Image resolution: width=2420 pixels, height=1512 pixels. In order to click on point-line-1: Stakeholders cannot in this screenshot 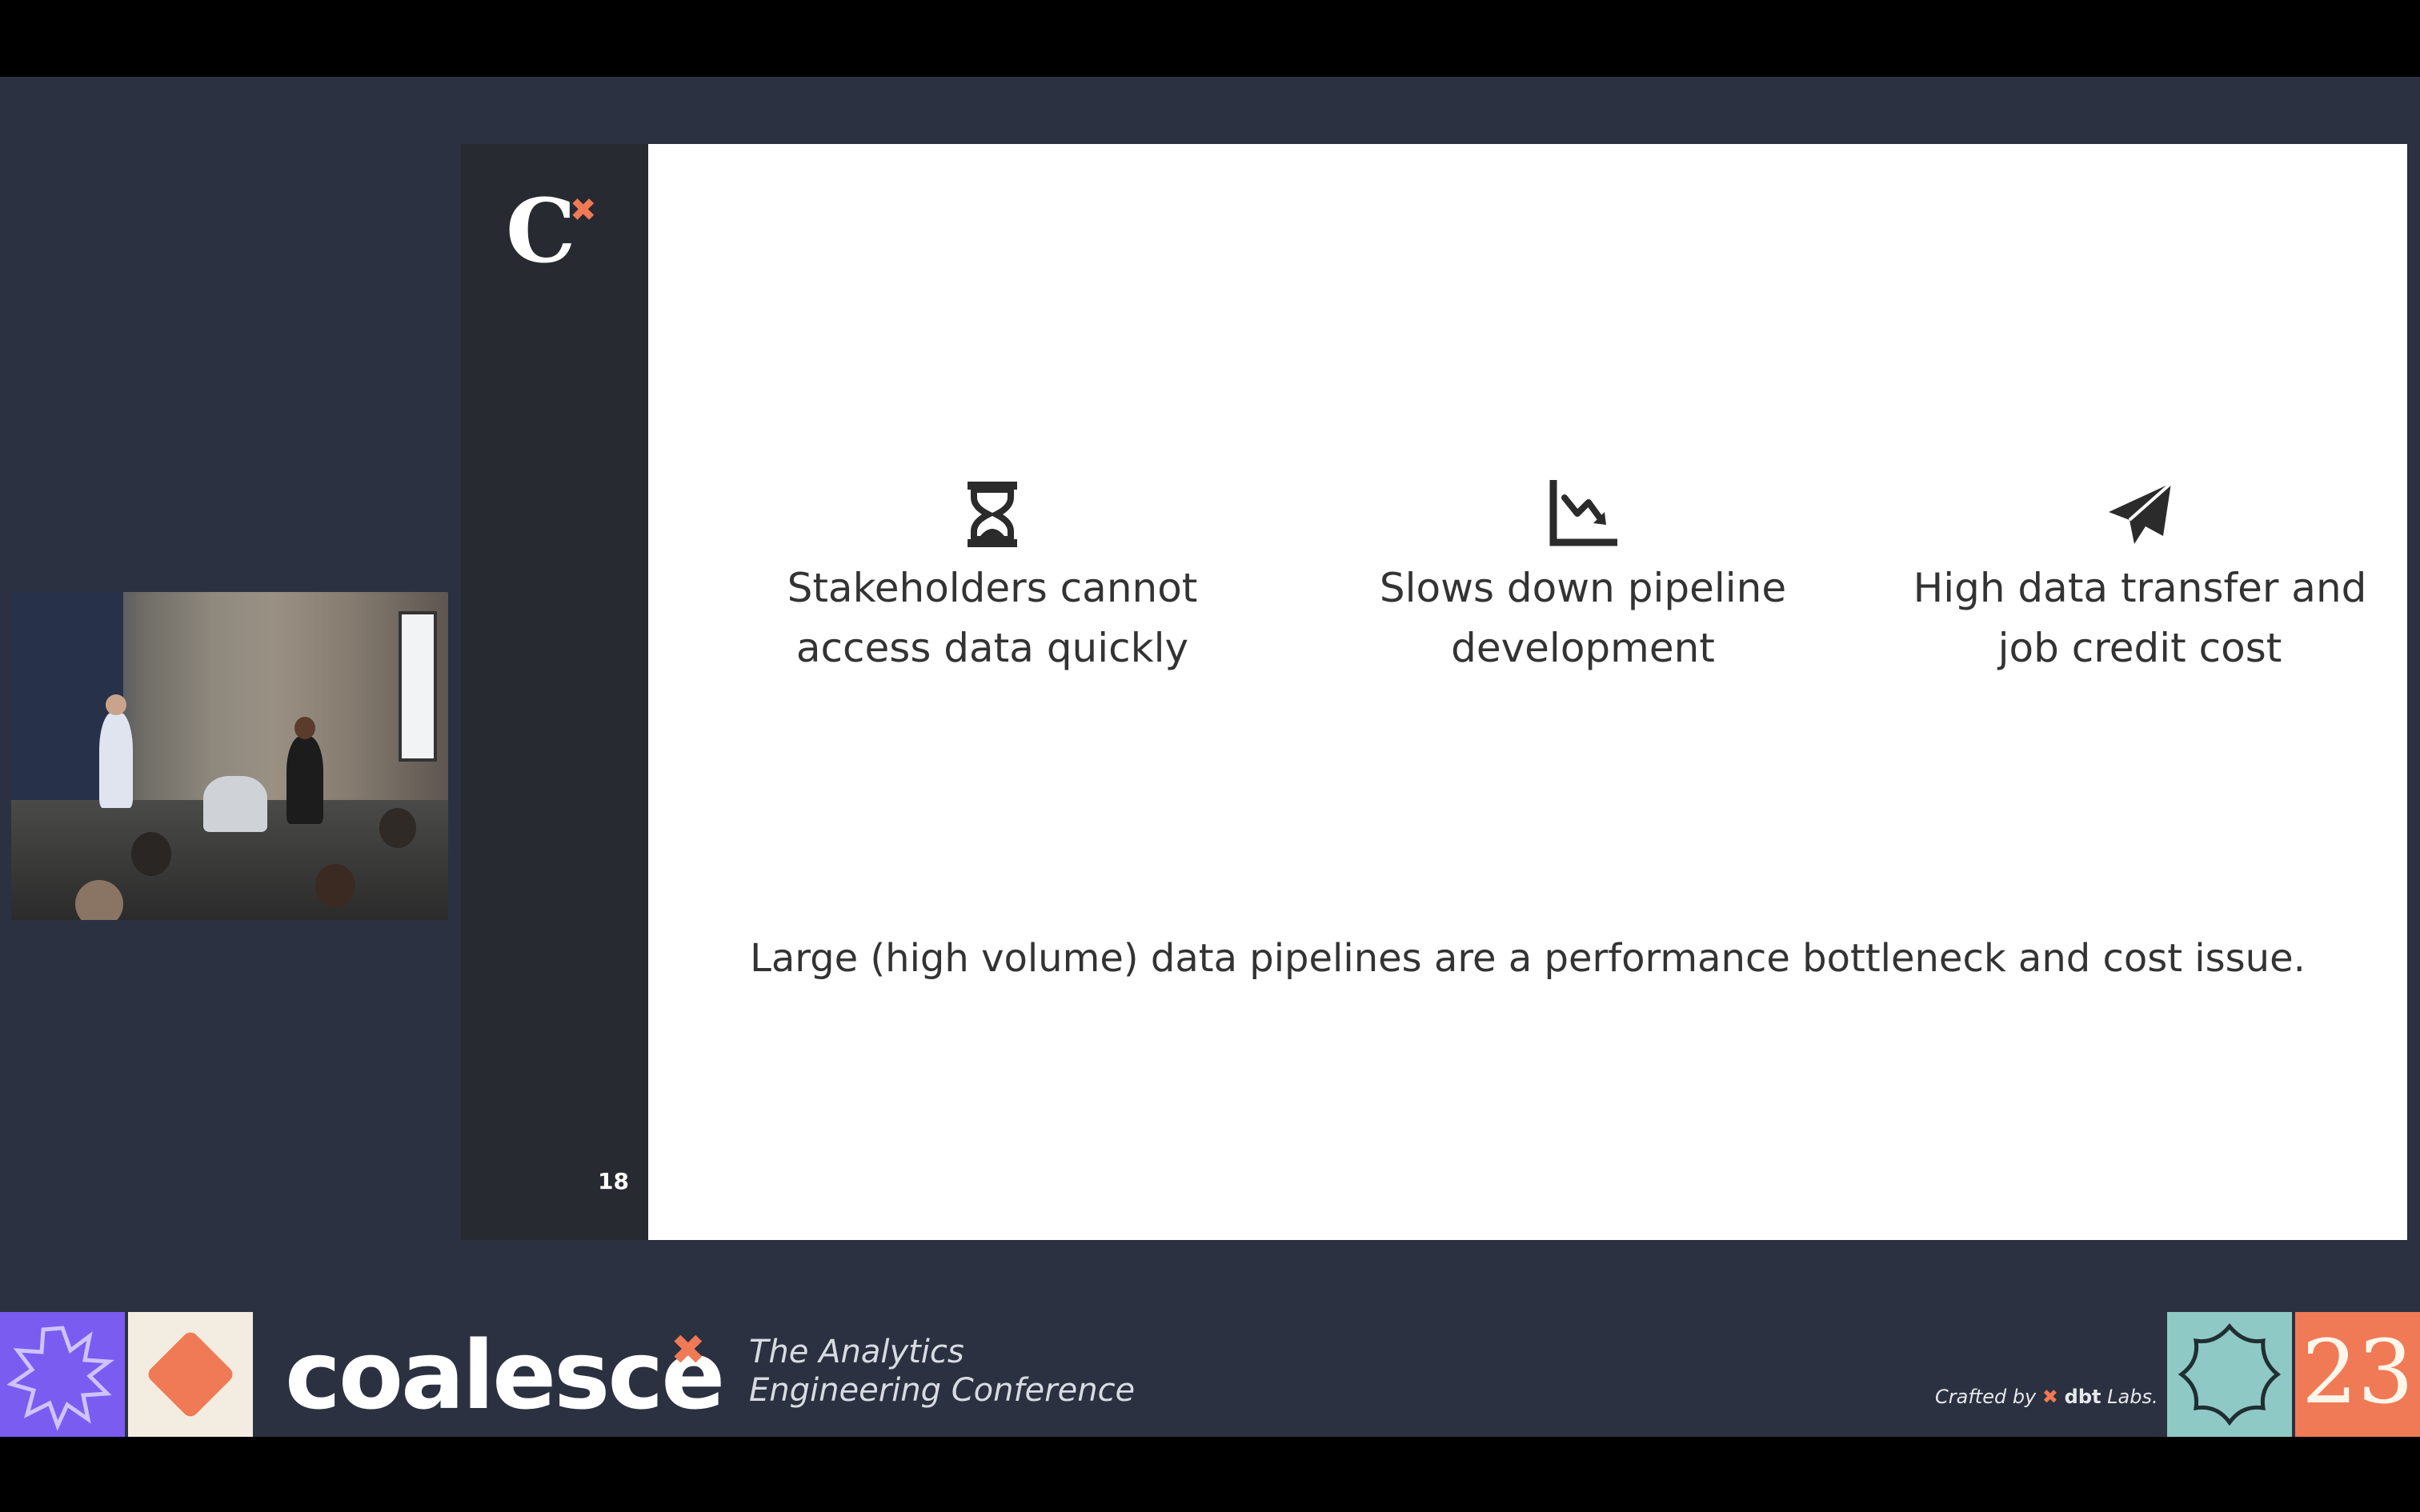, I will do `click(992, 588)`.